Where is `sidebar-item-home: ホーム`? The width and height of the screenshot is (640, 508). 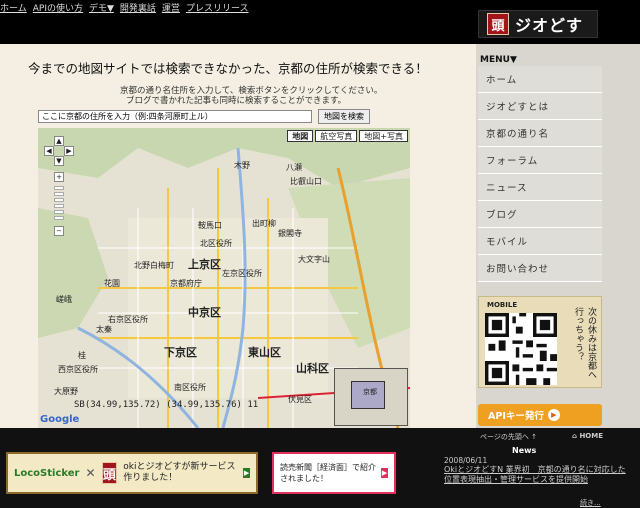
sidebar-item-home: ホーム is located at coordinates (540, 79).